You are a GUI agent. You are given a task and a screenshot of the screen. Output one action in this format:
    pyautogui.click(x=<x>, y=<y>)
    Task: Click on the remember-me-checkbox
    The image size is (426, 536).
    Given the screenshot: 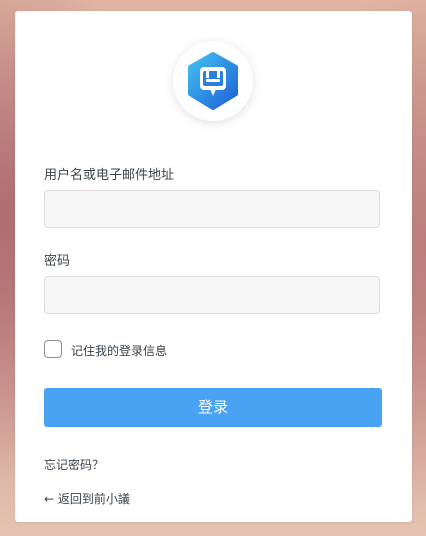 What is the action you would take?
    pyautogui.click(x=53, y=349)
    